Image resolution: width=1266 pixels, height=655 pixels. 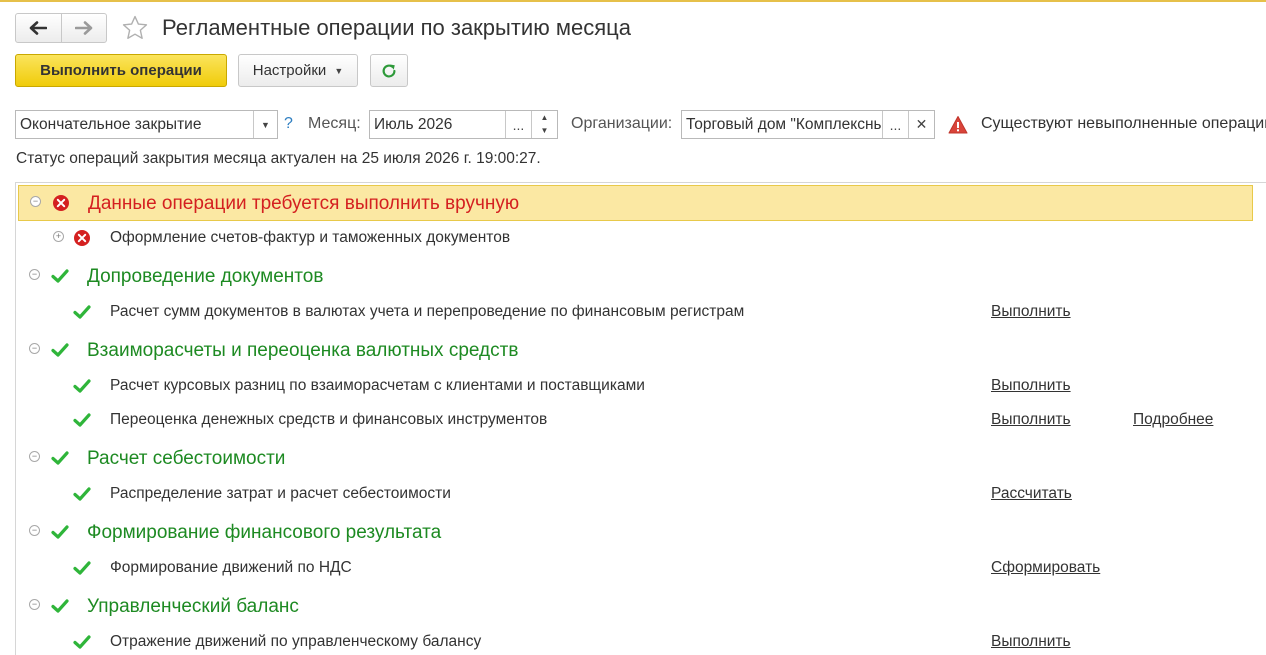 What do you see at coordinates (264, 532) in the screenshot?
I see `group-title: Формирование финансового результата` at bounding box center [264, 532].